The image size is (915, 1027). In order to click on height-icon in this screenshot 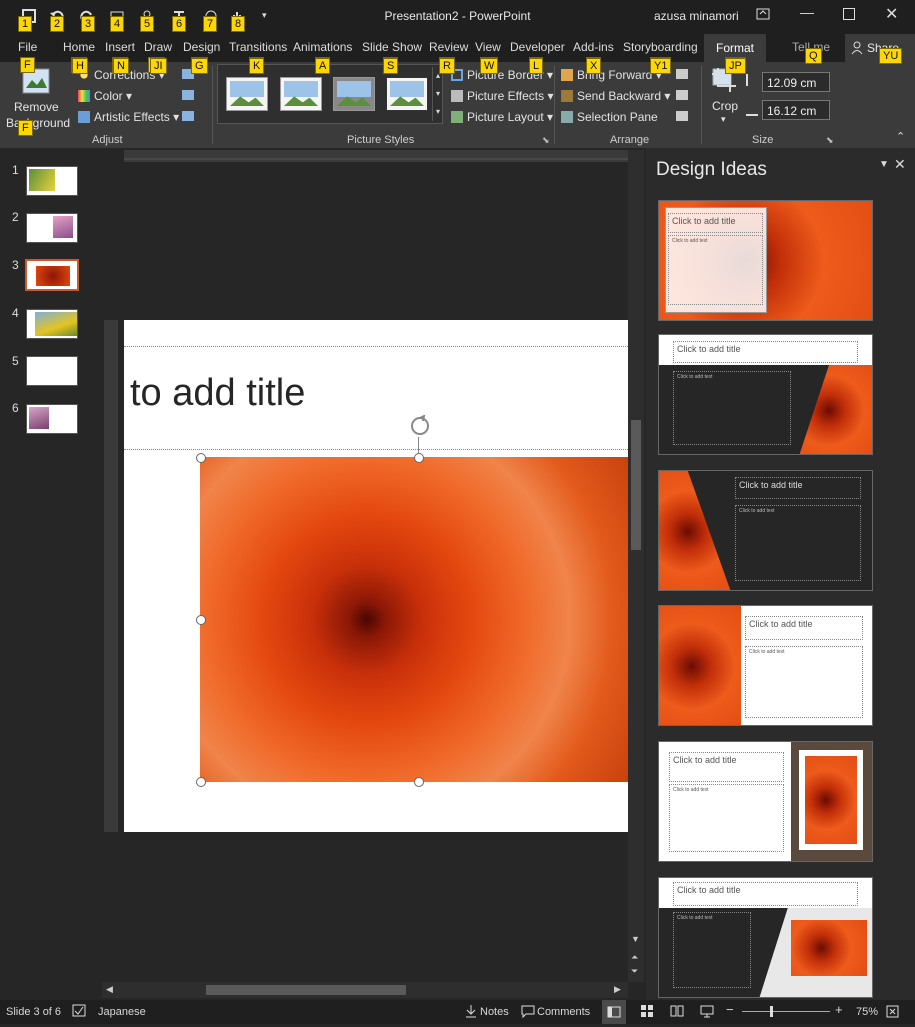, I will do `click(753, 80)`.